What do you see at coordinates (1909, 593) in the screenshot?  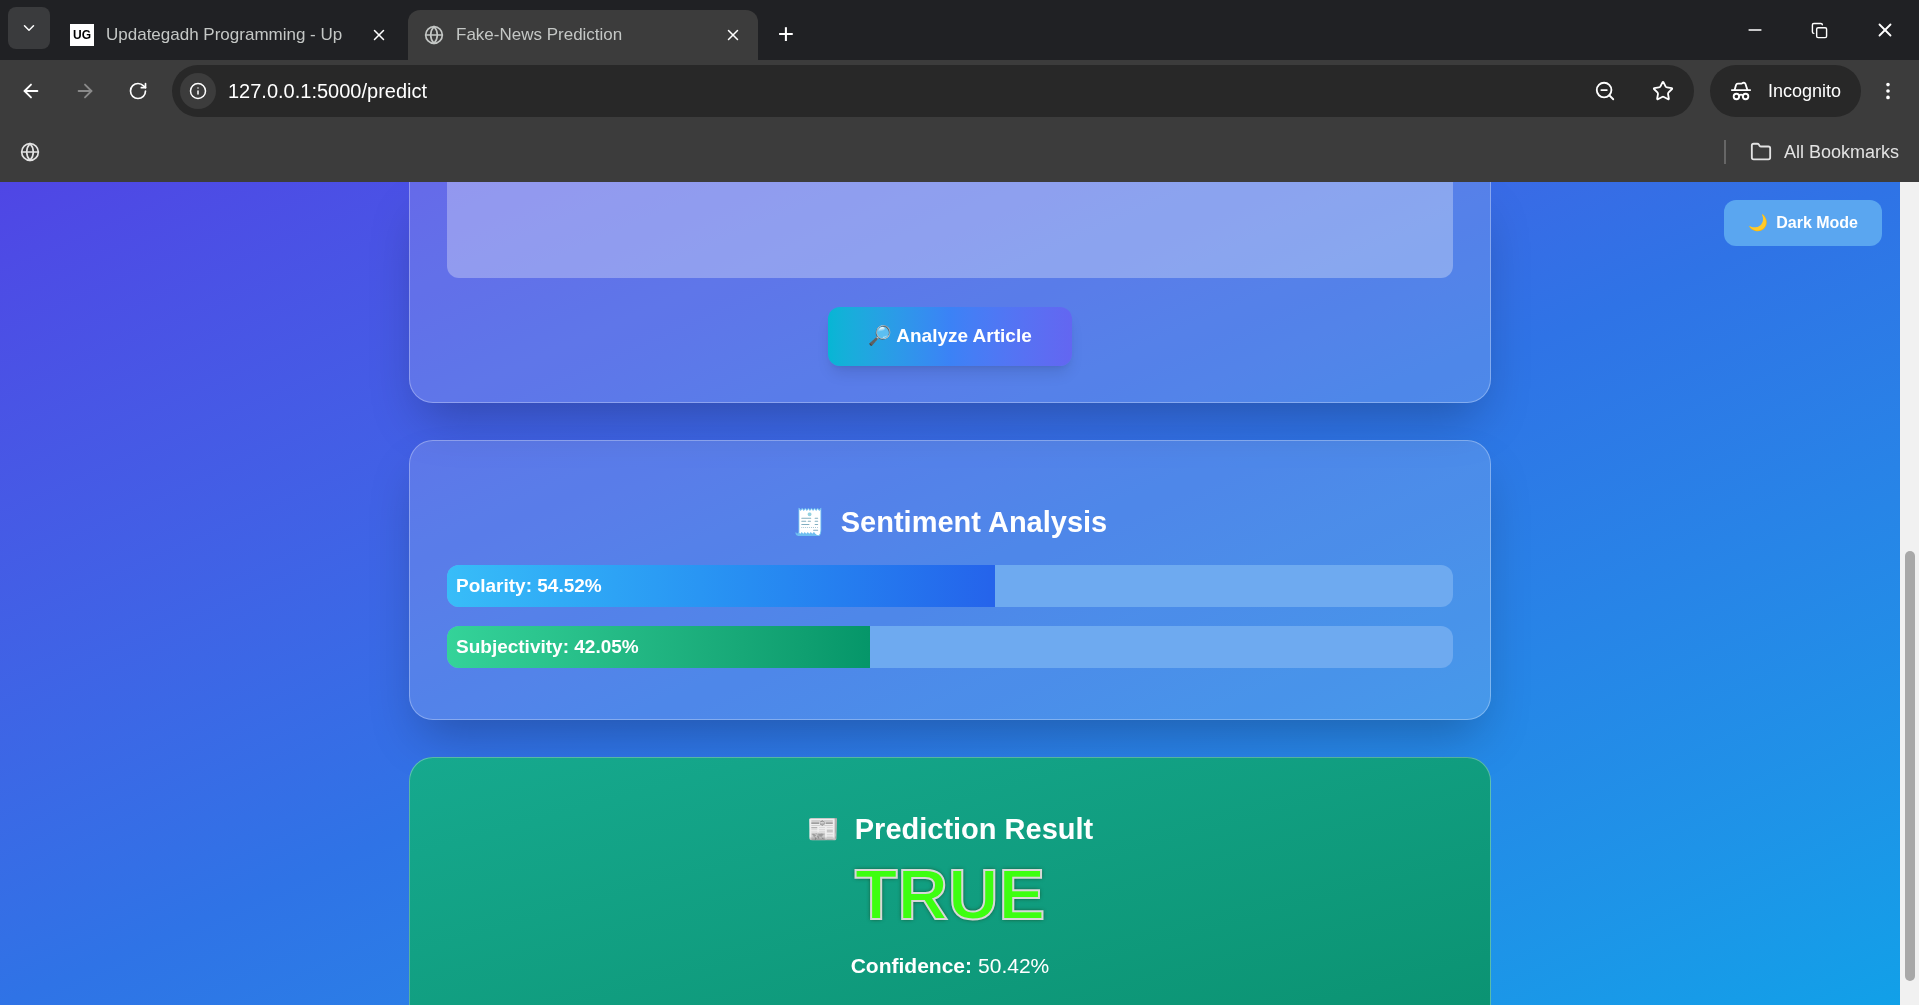 I see `scrollbar` at bounding box center [1909, 593].